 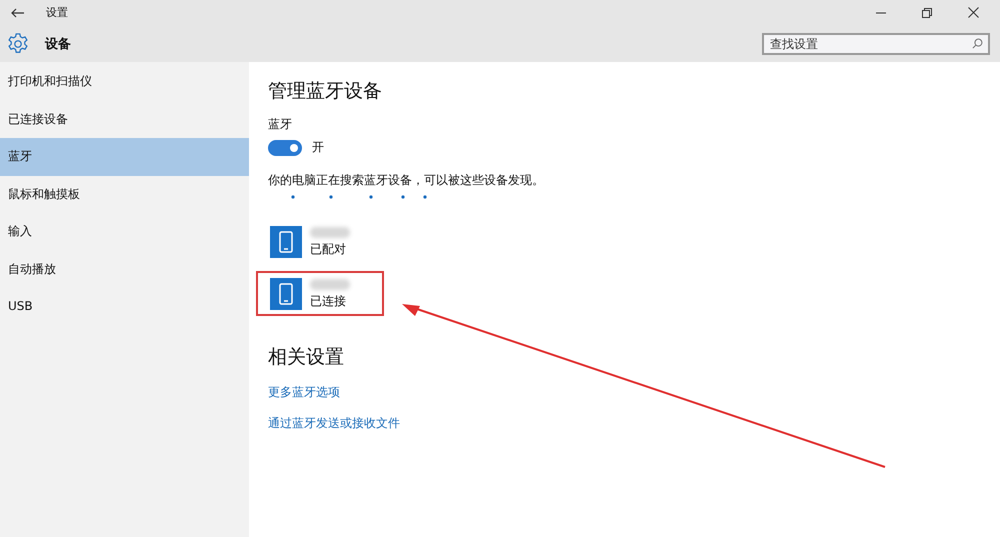 I want to click on sidebar-item: 打印机和扫描仪, so click(x=124, y=81).